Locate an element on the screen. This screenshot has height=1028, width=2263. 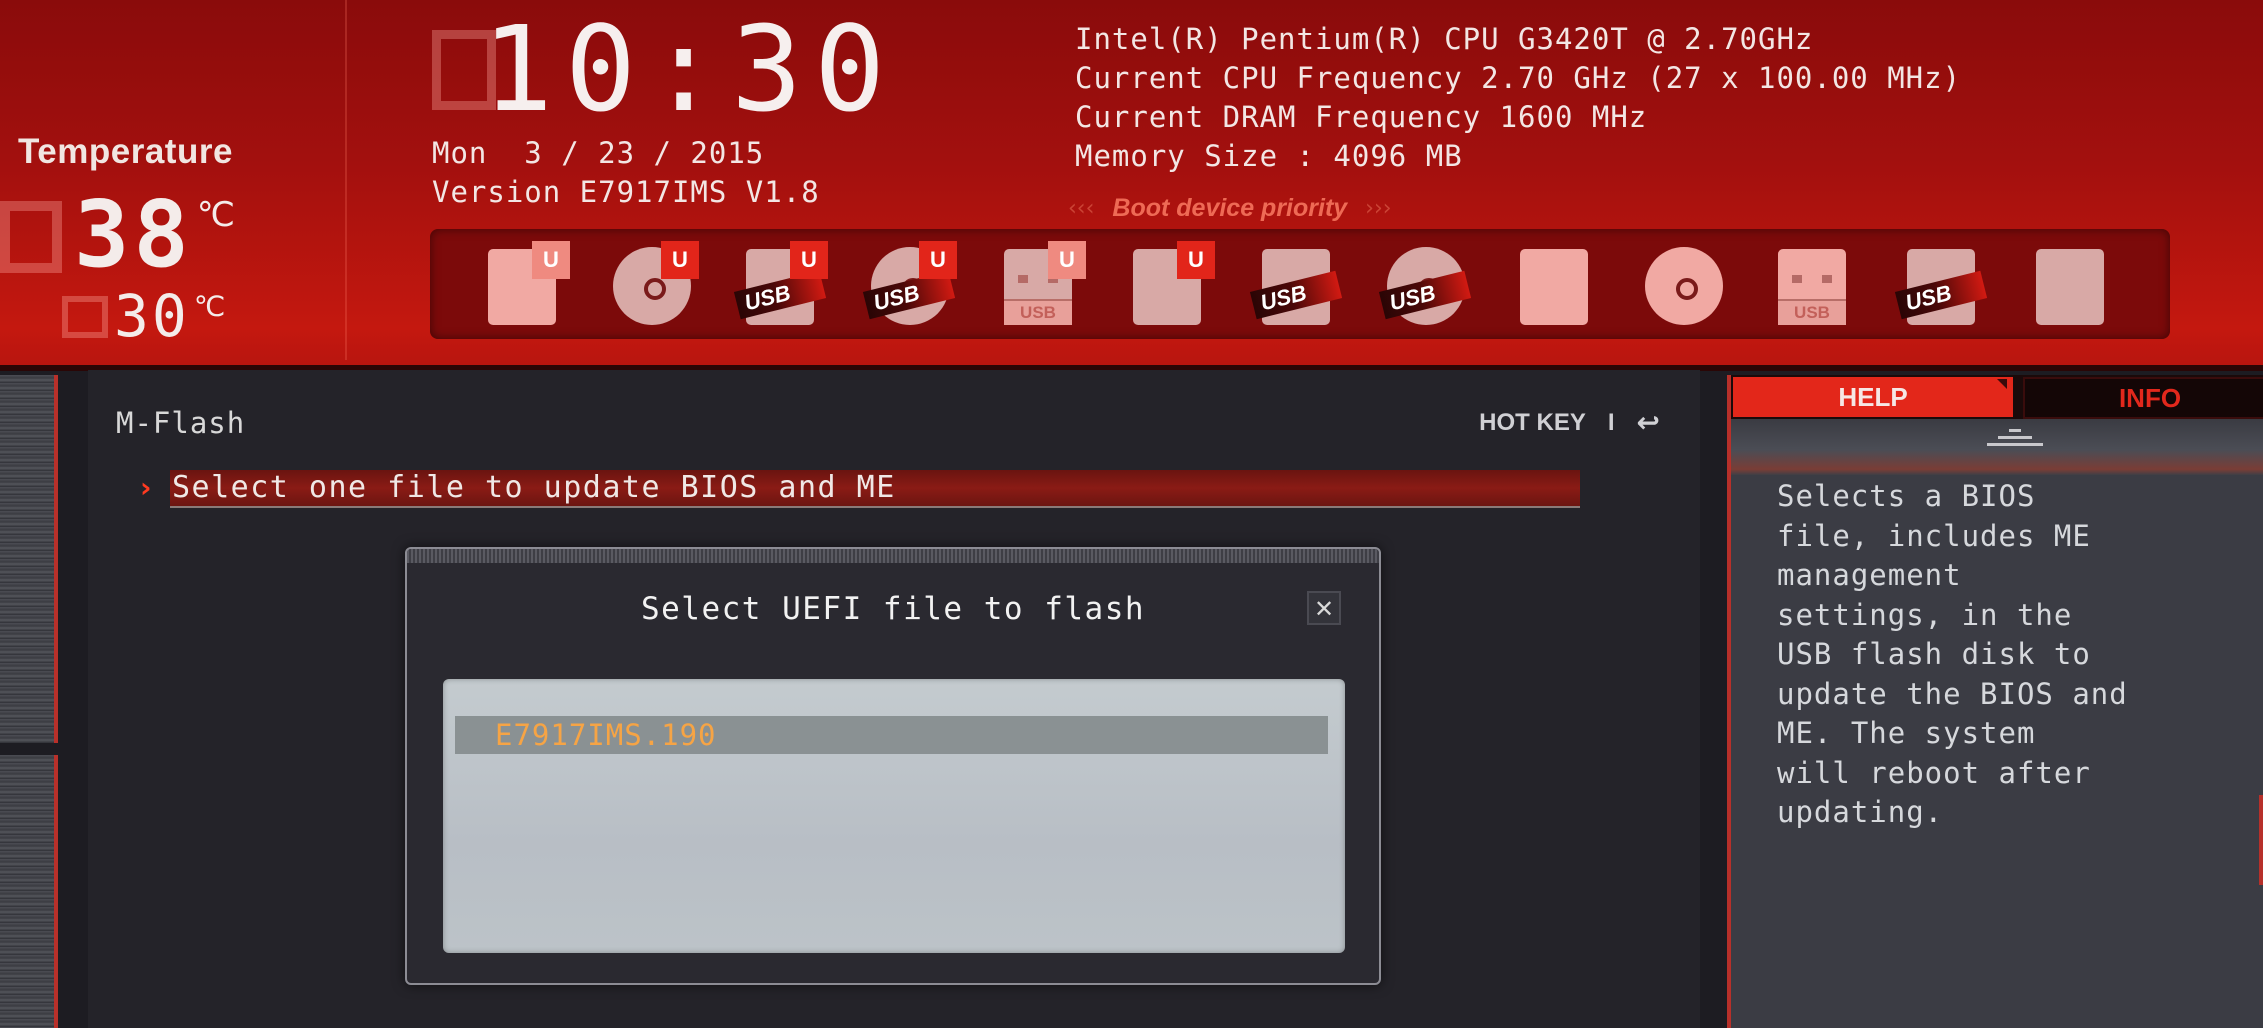
boot-device-uefi-optical-disk: U is located at coordinates (654, 284).